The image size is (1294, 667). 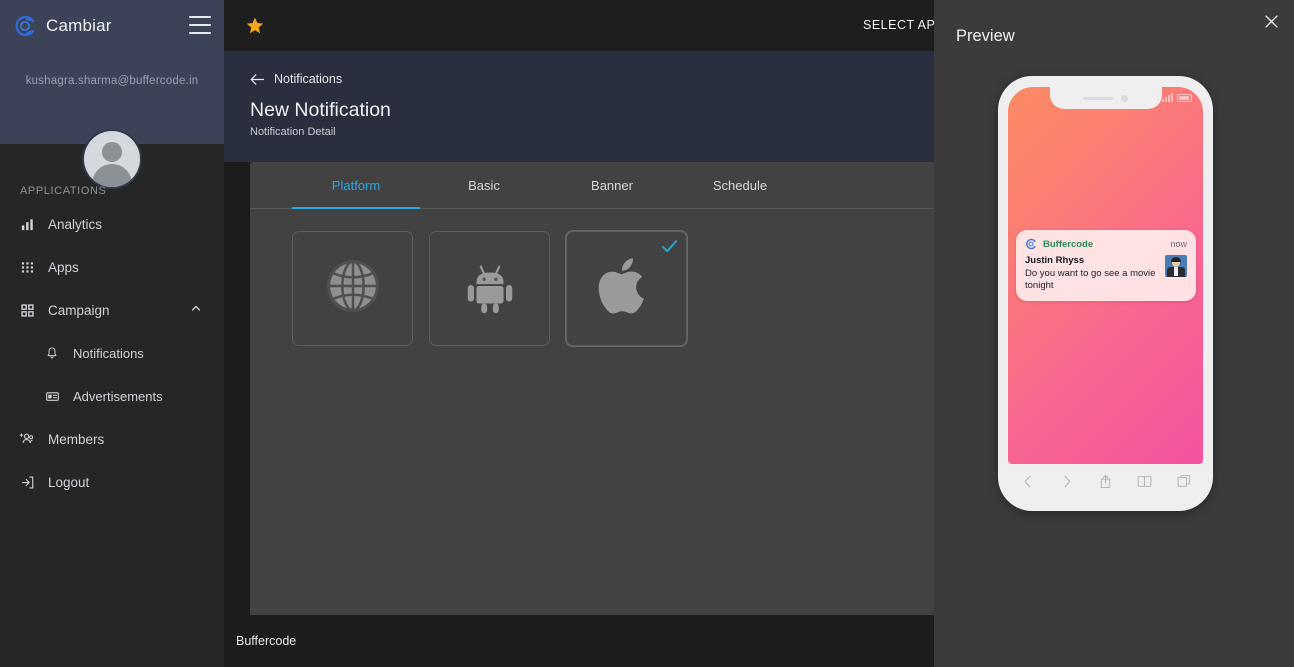 What do you see at coordinates (1184, 481) in the screenshot?
I see `tabs-icon` at bounding box center [1184, 481].